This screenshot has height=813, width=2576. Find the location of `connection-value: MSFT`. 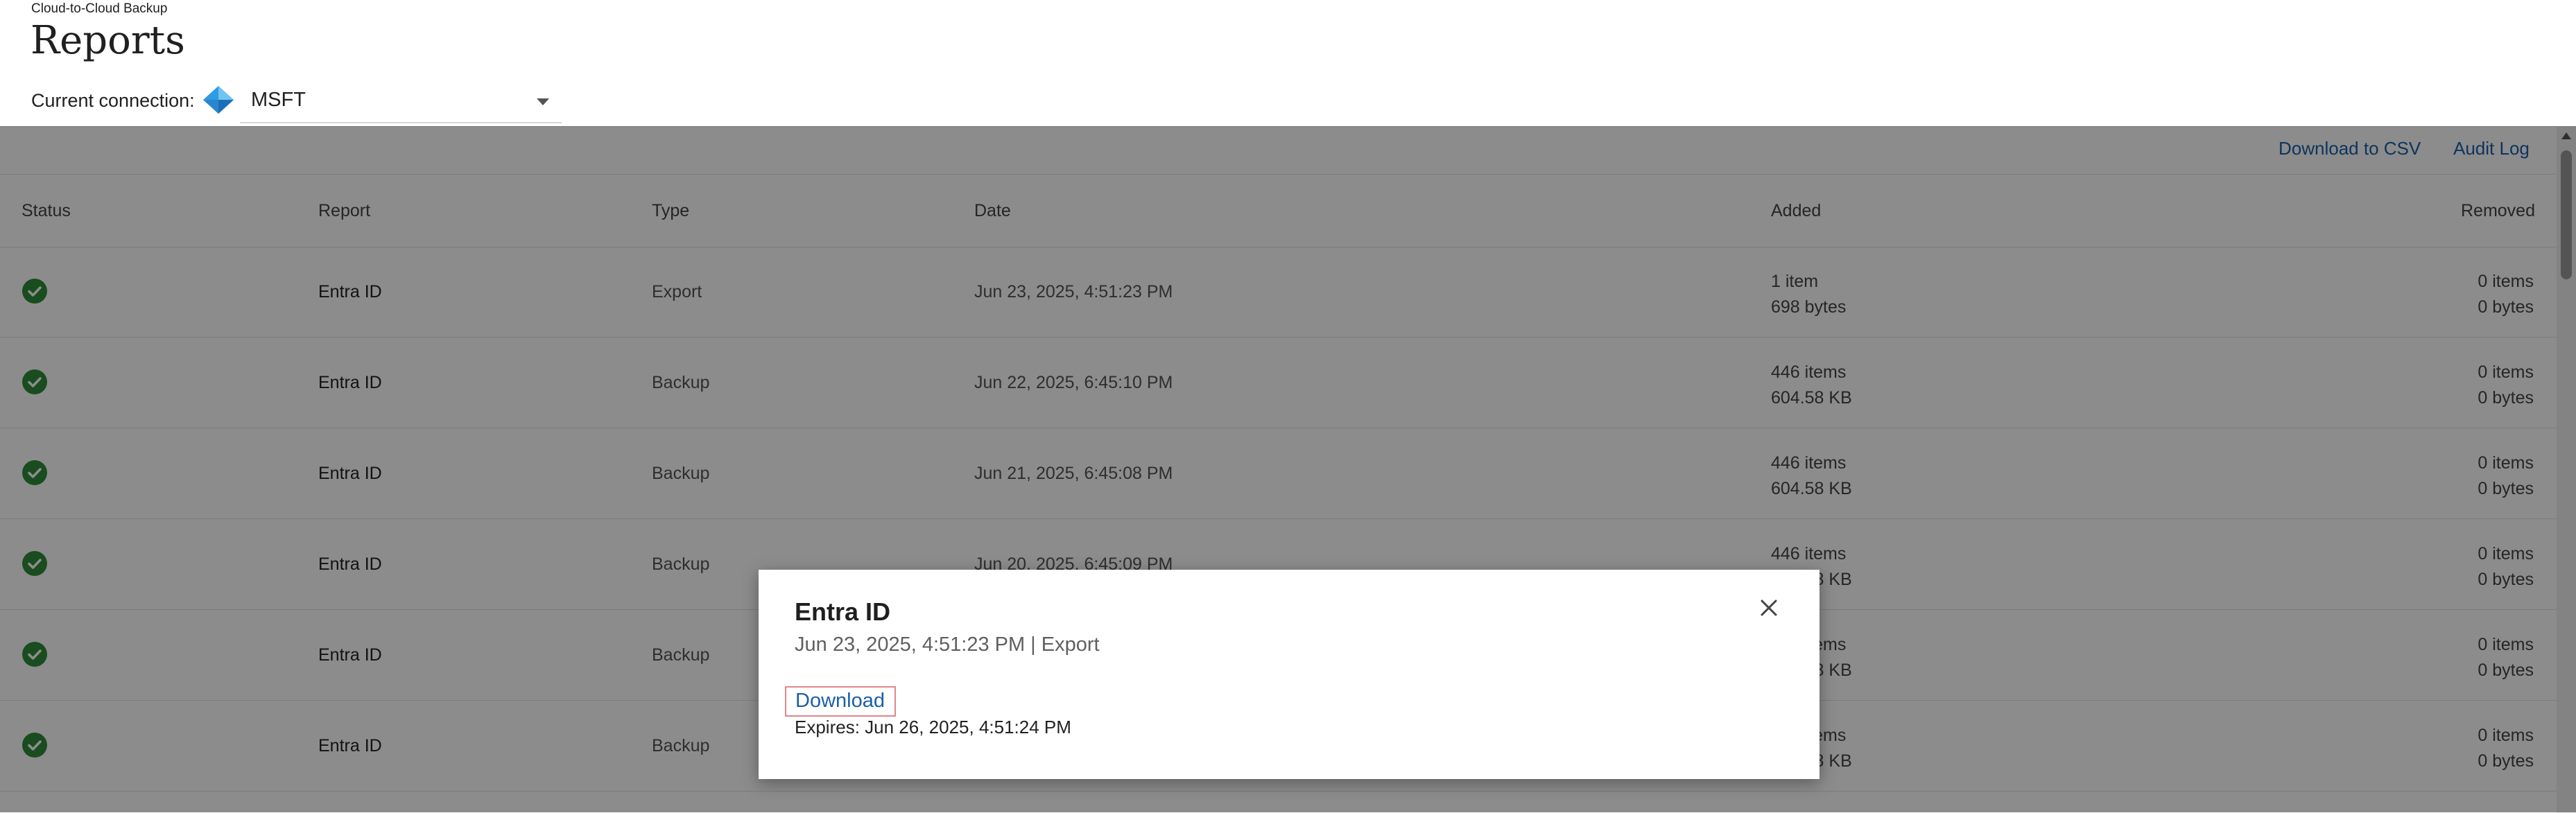

connection-value: MSFT is located at coordinates (278, 100).